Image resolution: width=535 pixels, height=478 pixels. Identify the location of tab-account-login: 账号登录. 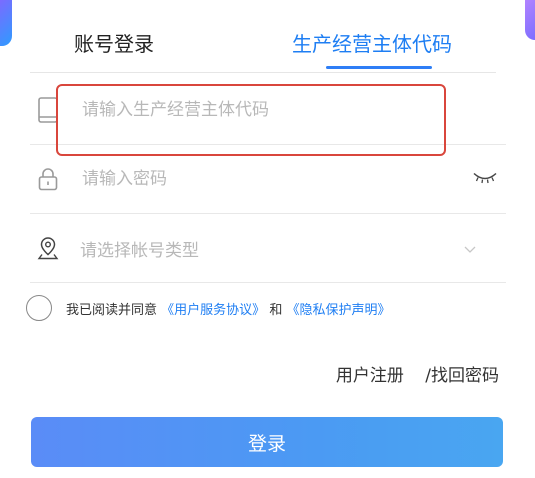
(114, 44).